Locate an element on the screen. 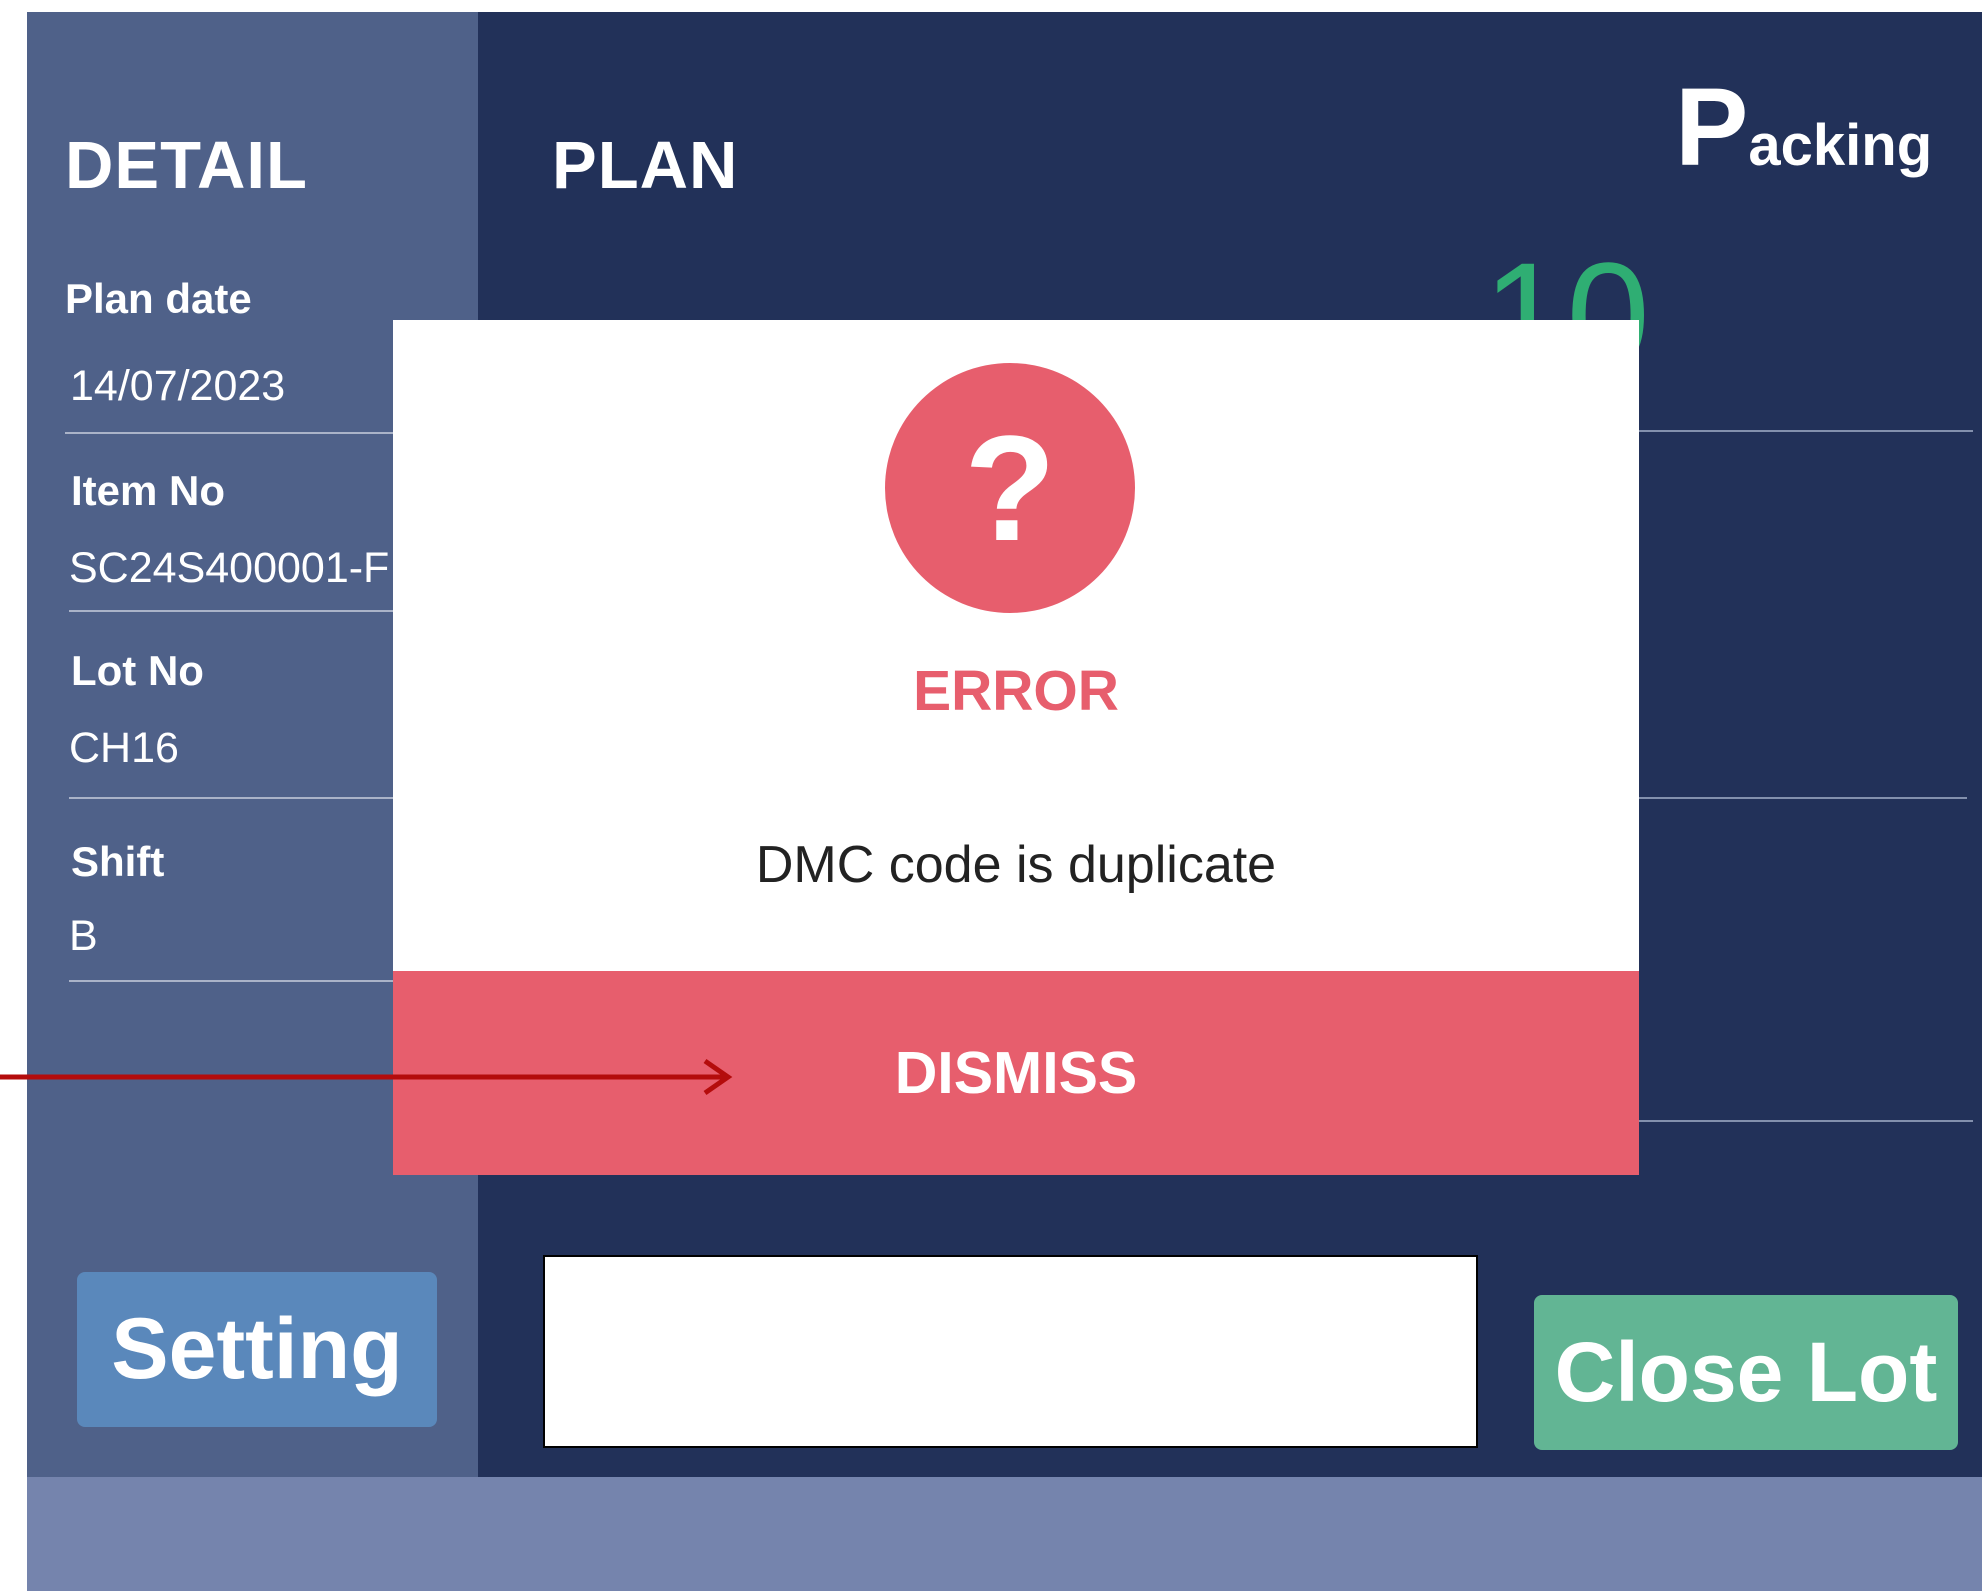  close-lot-button: Close Lot is located at coordinates (1746, 1372).